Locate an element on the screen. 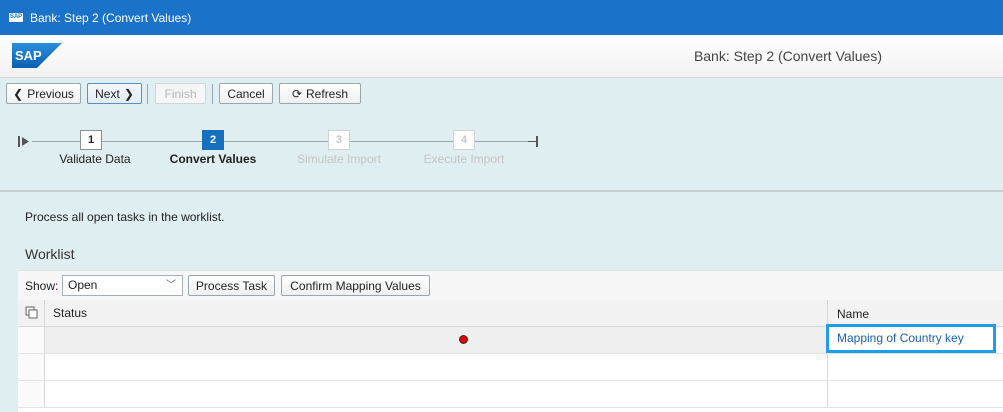 Image resolution: width=1003 pixels, height=412 pixels. refresh-button-label: Refresh is located at coordinates (327, 93).